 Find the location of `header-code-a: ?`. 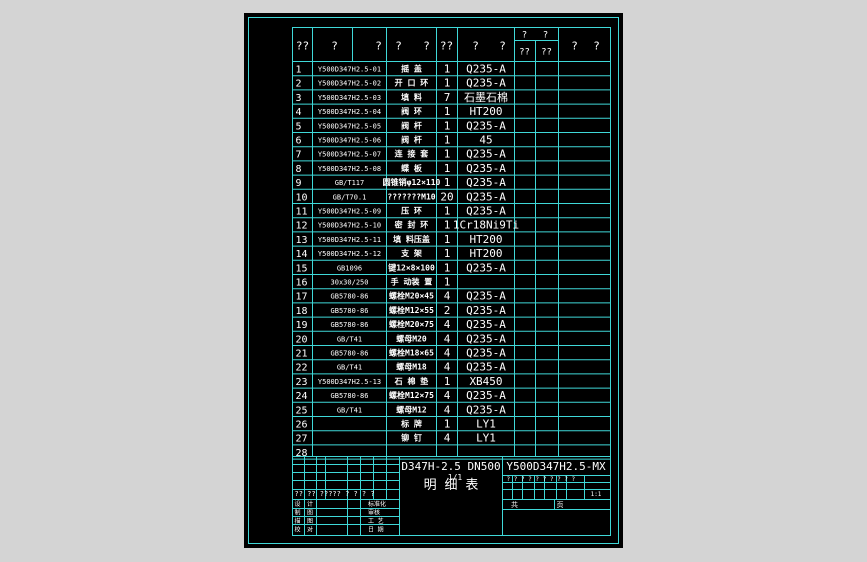

header-code-a: ? is located at coordinates (334, 46).